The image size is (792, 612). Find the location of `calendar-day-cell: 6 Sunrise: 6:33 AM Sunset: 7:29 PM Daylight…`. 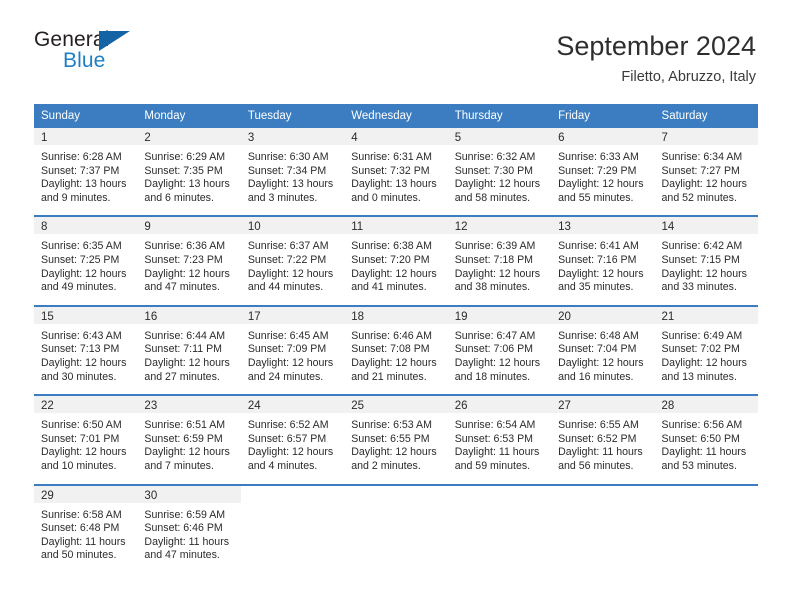

calendar-day-cell: 6 Sunrise: 6:33 AM Sunset: 7:29 PM Daylight… is located at coordinates (603, 172).